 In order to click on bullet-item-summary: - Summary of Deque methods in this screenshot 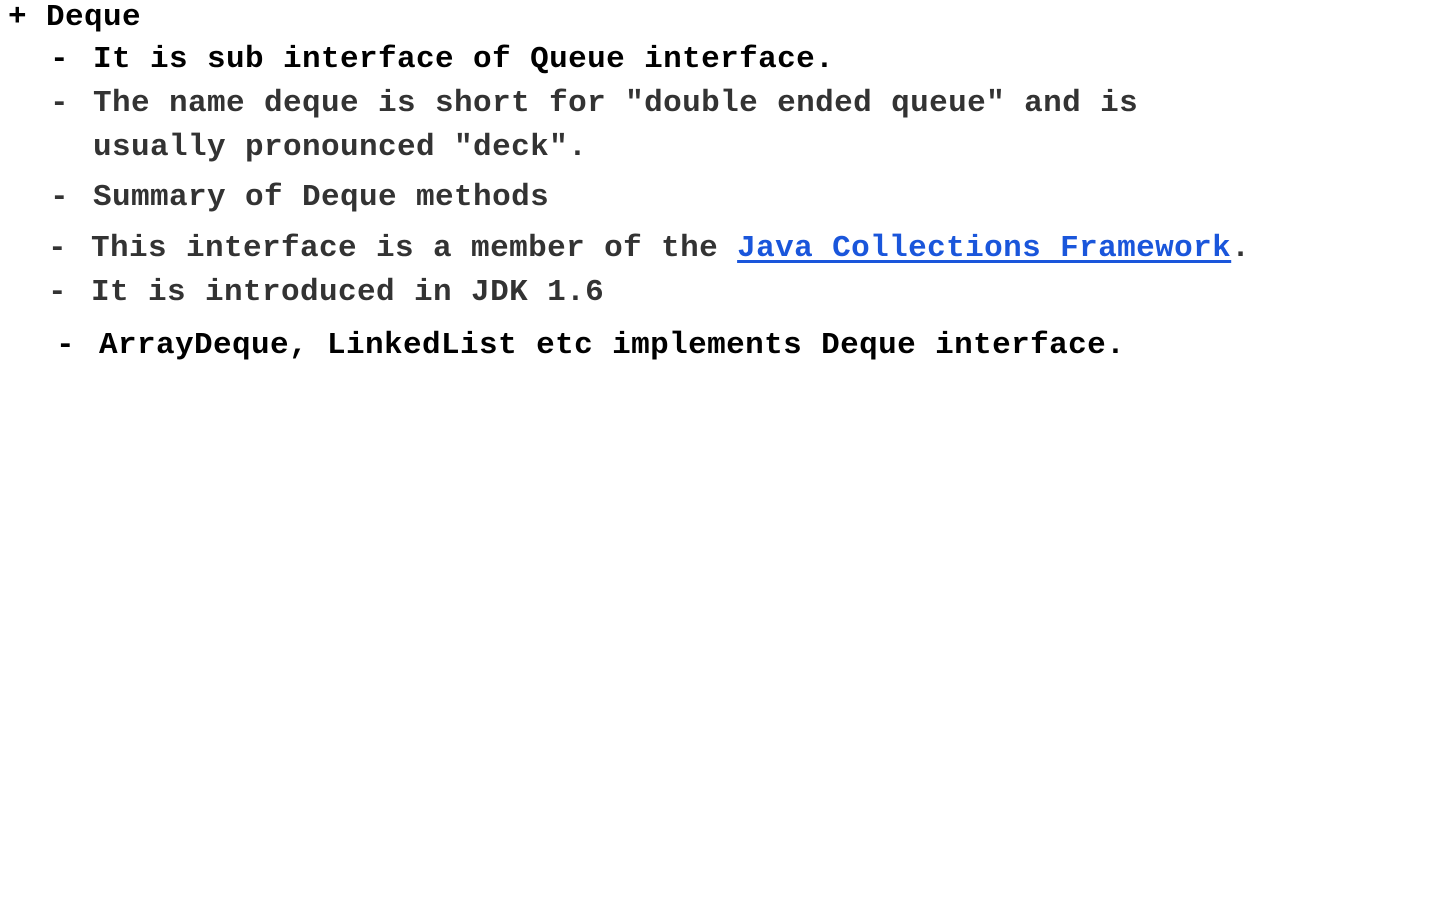, I will do `click(299, 198)`.